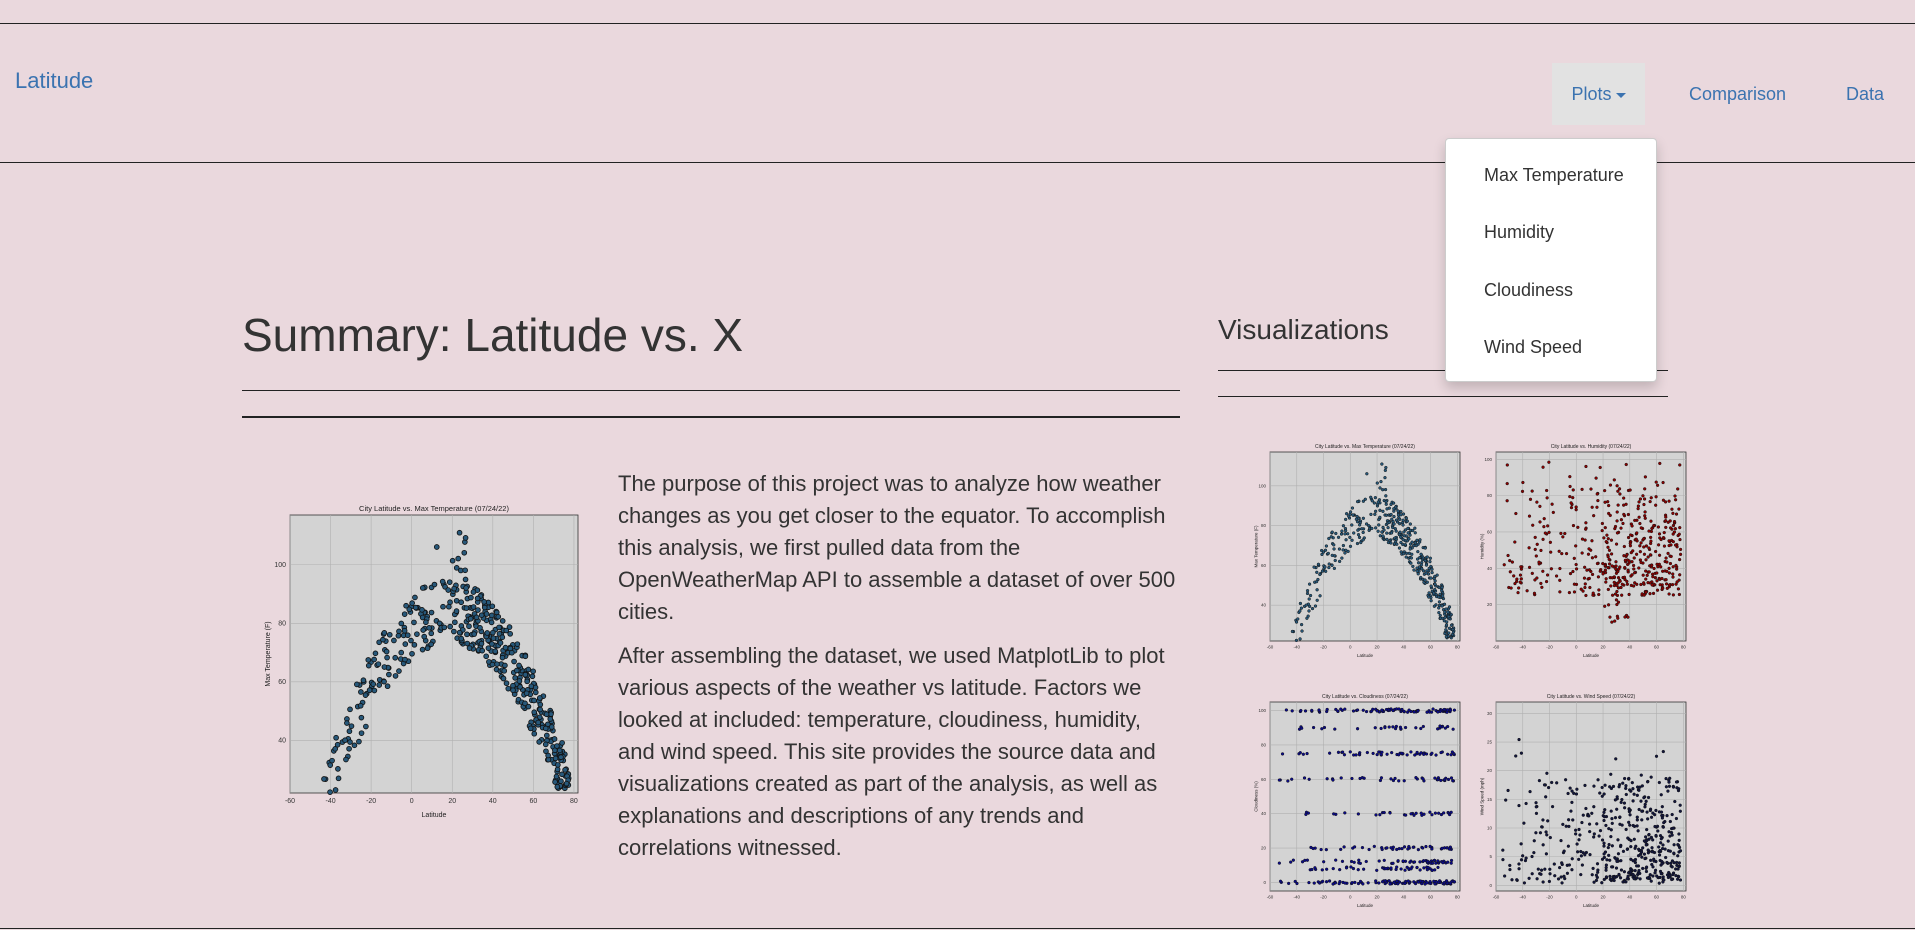  Describe the element at coordinates (1549, 897) in the screenshot. I see `x-tick-label: -20` at that location.